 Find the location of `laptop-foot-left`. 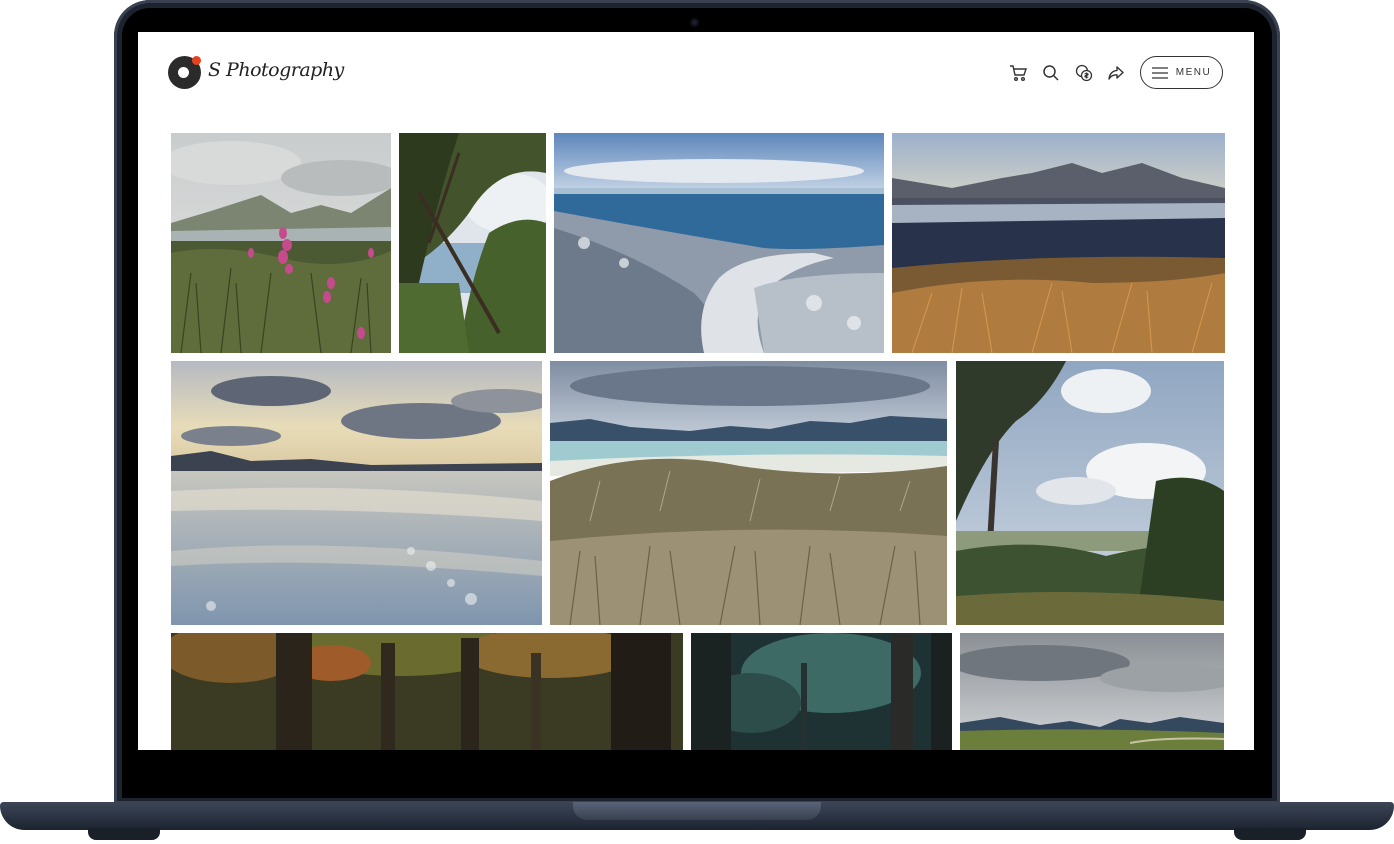

laptop-foot-left is located at coordinates (124, 834).